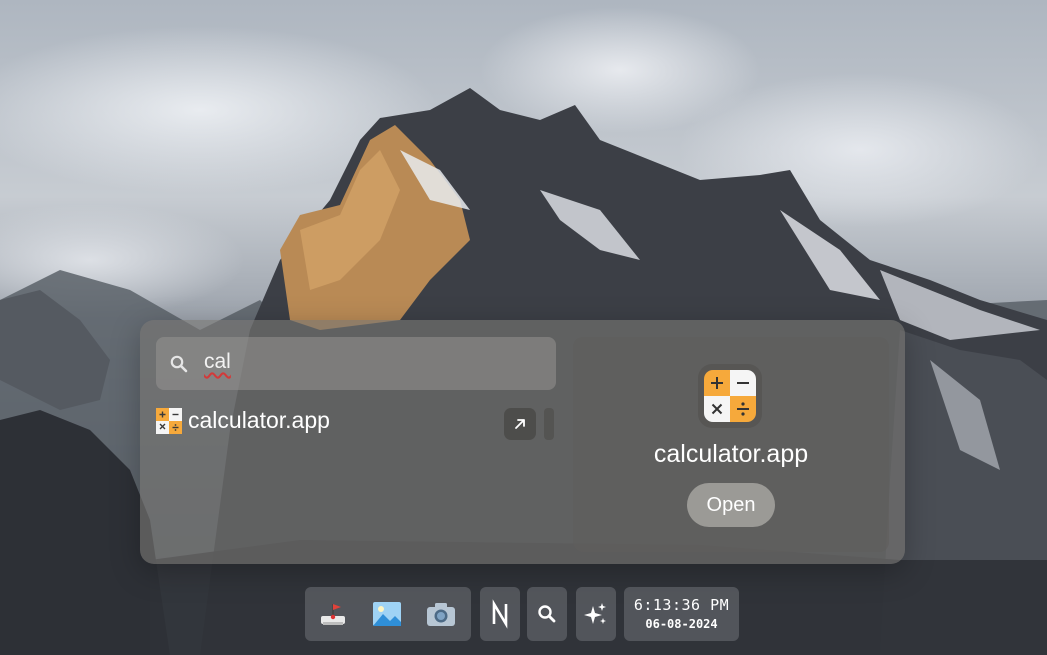 Image resolution: width=1047 pixels, height=655 pixels. Describe the element at coordinates (217, 362) in the screenshot. I see `search-input-value: cal` at that location.